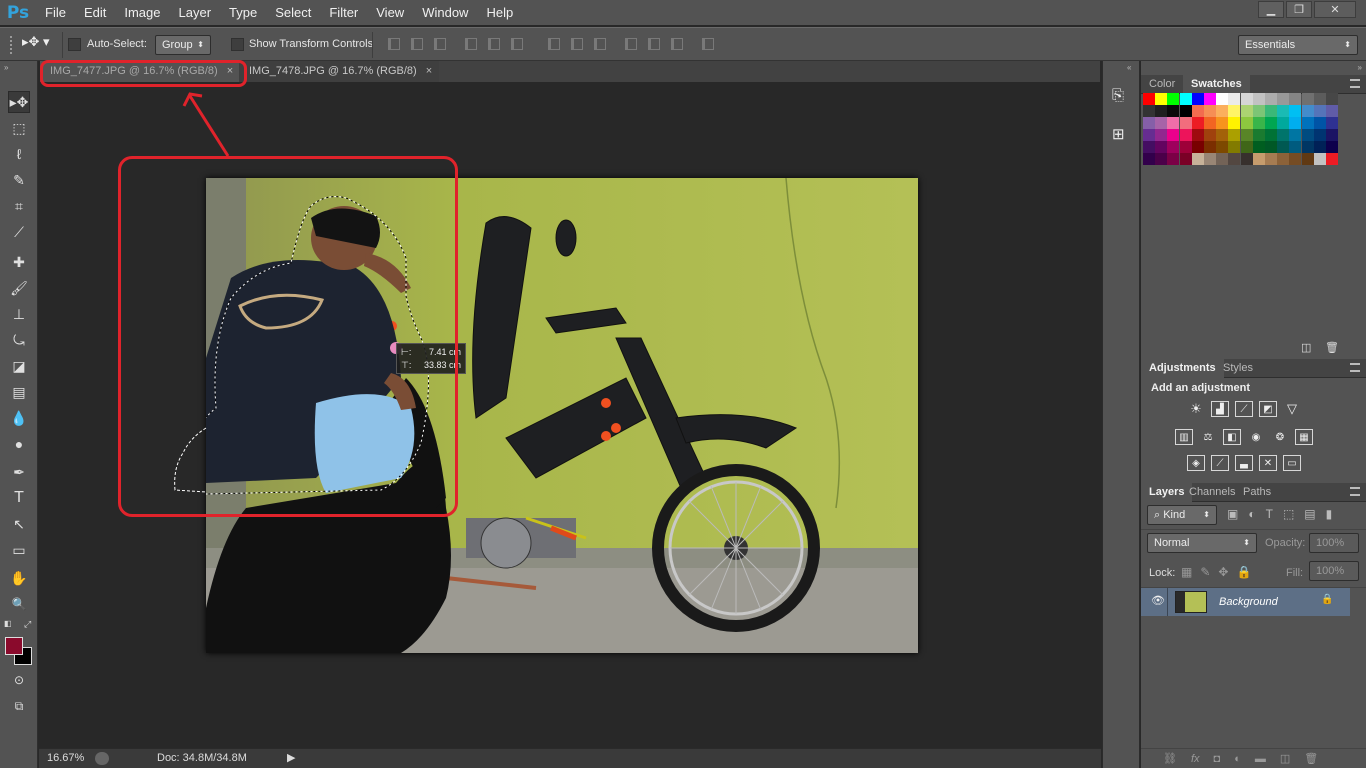  What do you see at coordinates (19, 550) in the screenshot?
I see `rectangle-icon: ▭` at bounding box center [19, 550].